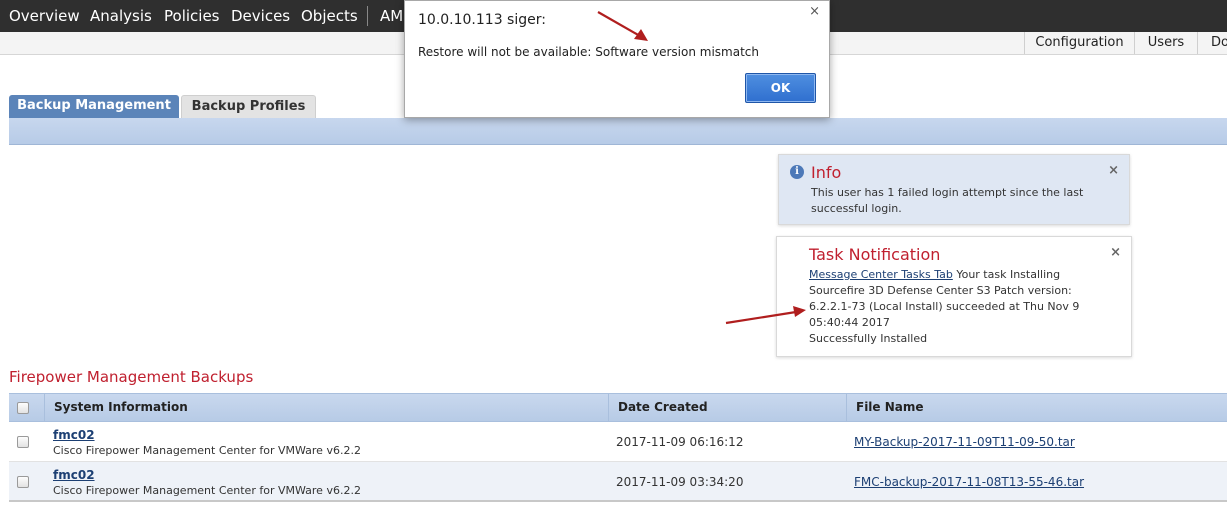  Describe the element at coordinates (326, 408) in the screenshot. I see `column-system-information: System Information` at that location.